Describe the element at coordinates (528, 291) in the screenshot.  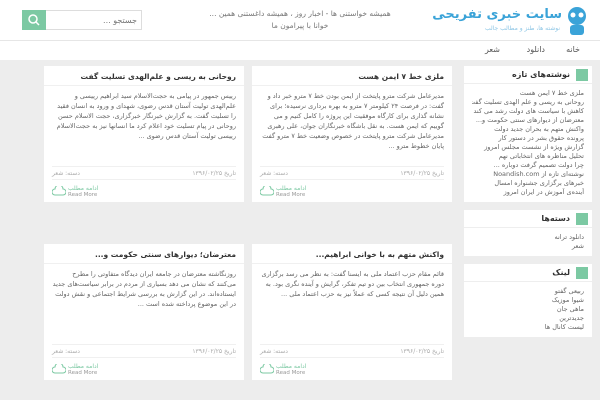
I see `blogroll-link: ربیعی گفتو` at that location.